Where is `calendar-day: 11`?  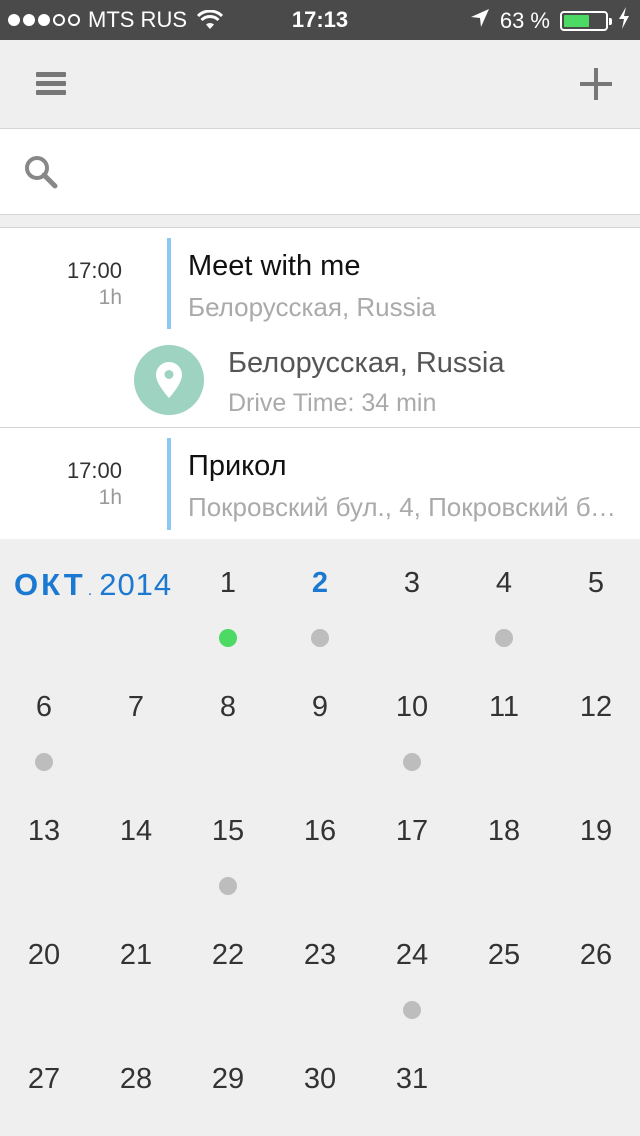
calendar-day: 11 is located at coordinates (504, 707).